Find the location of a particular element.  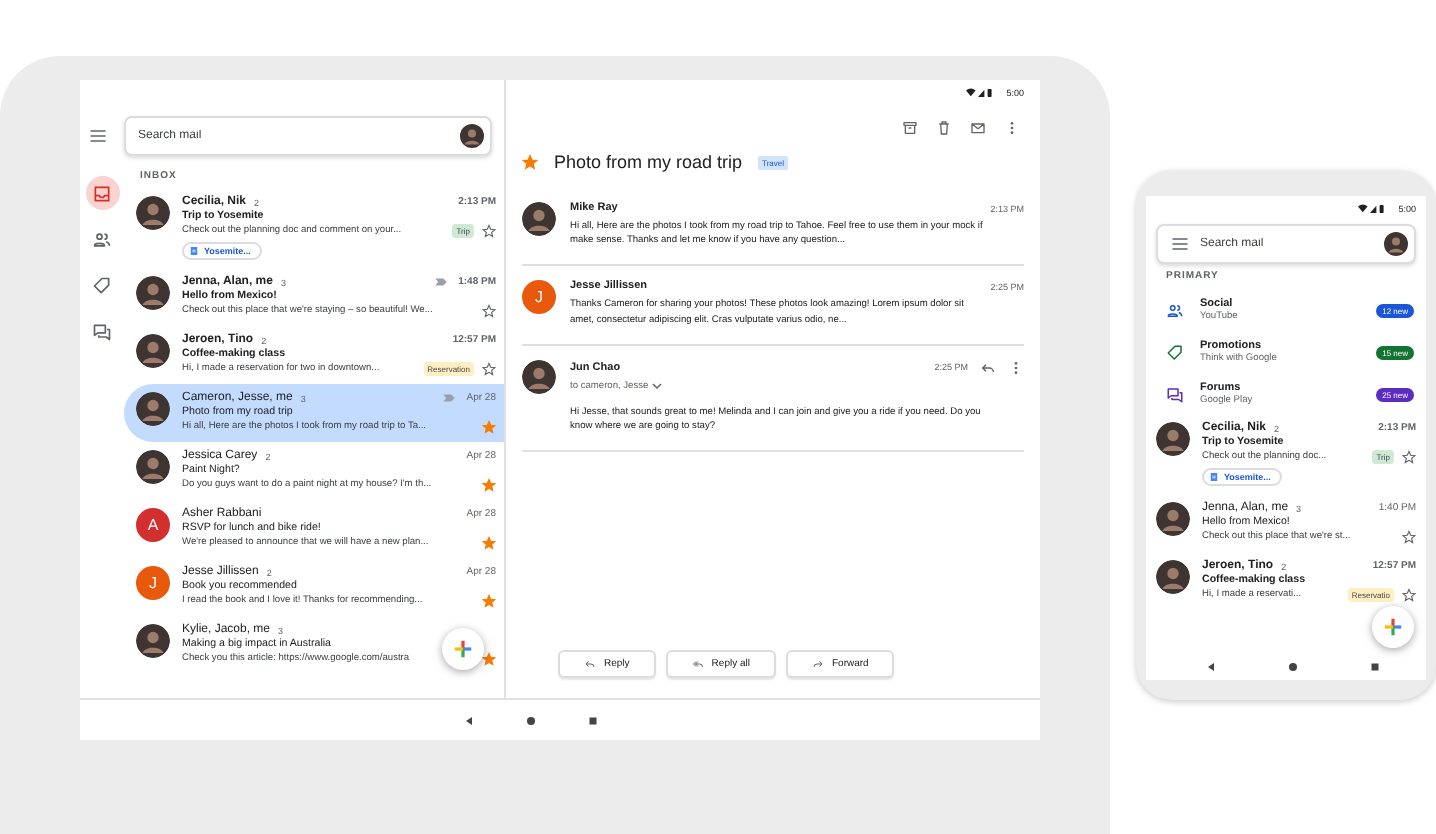

mail-icon is located at coordinates (978, 128).